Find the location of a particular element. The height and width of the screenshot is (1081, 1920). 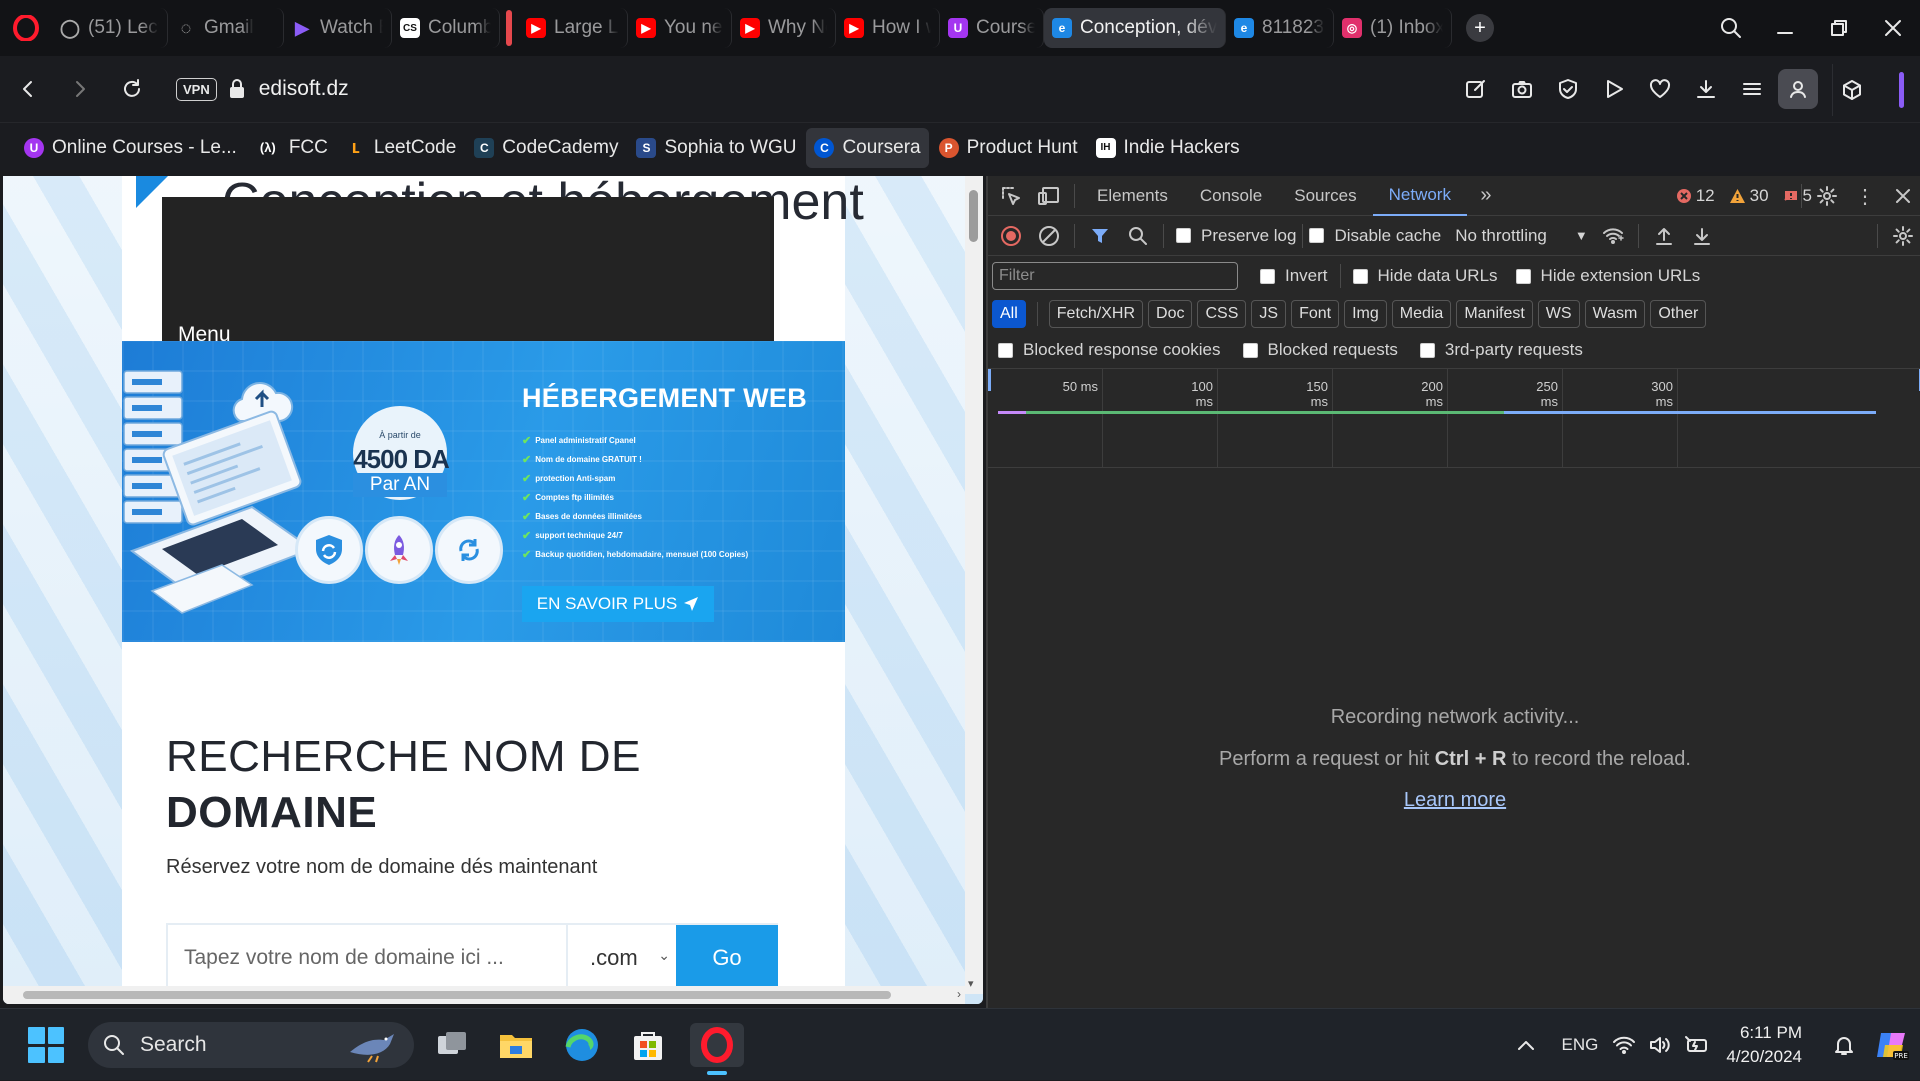

shield-icon is located at coordinates (1568, 89).